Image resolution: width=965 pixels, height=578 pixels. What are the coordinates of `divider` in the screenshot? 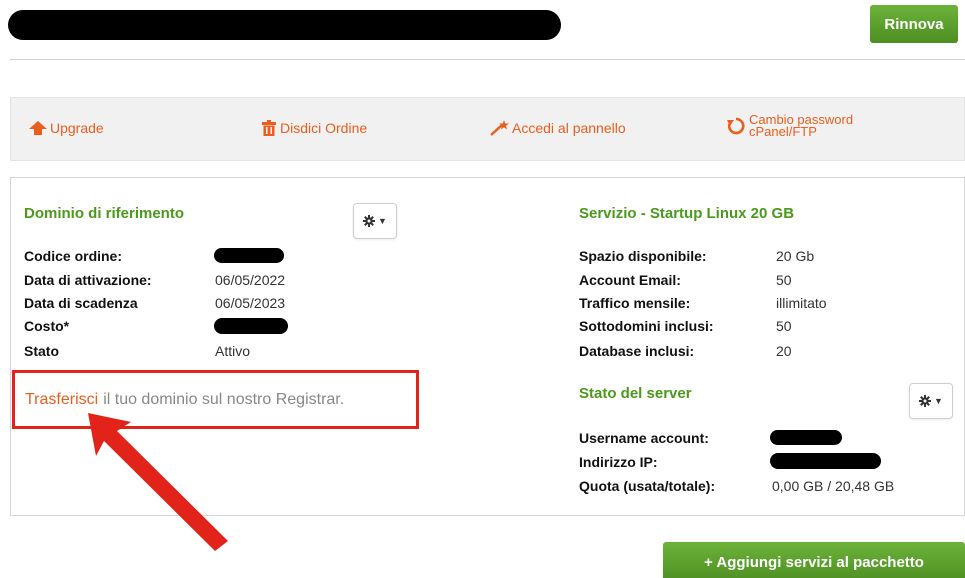 It's located at (487, 59).